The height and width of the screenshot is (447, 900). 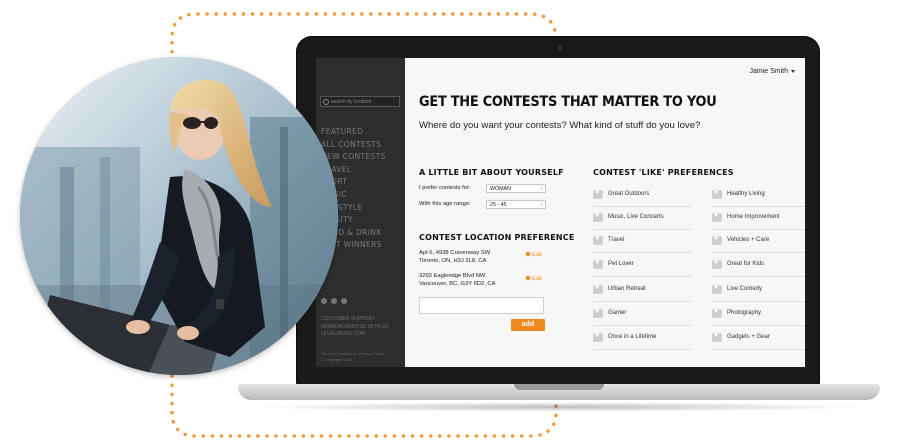 What do you see at coordinates (746, 264) in the screenshot?
I see `pref-label: Great for Kids` at bounding box center [746, 264].